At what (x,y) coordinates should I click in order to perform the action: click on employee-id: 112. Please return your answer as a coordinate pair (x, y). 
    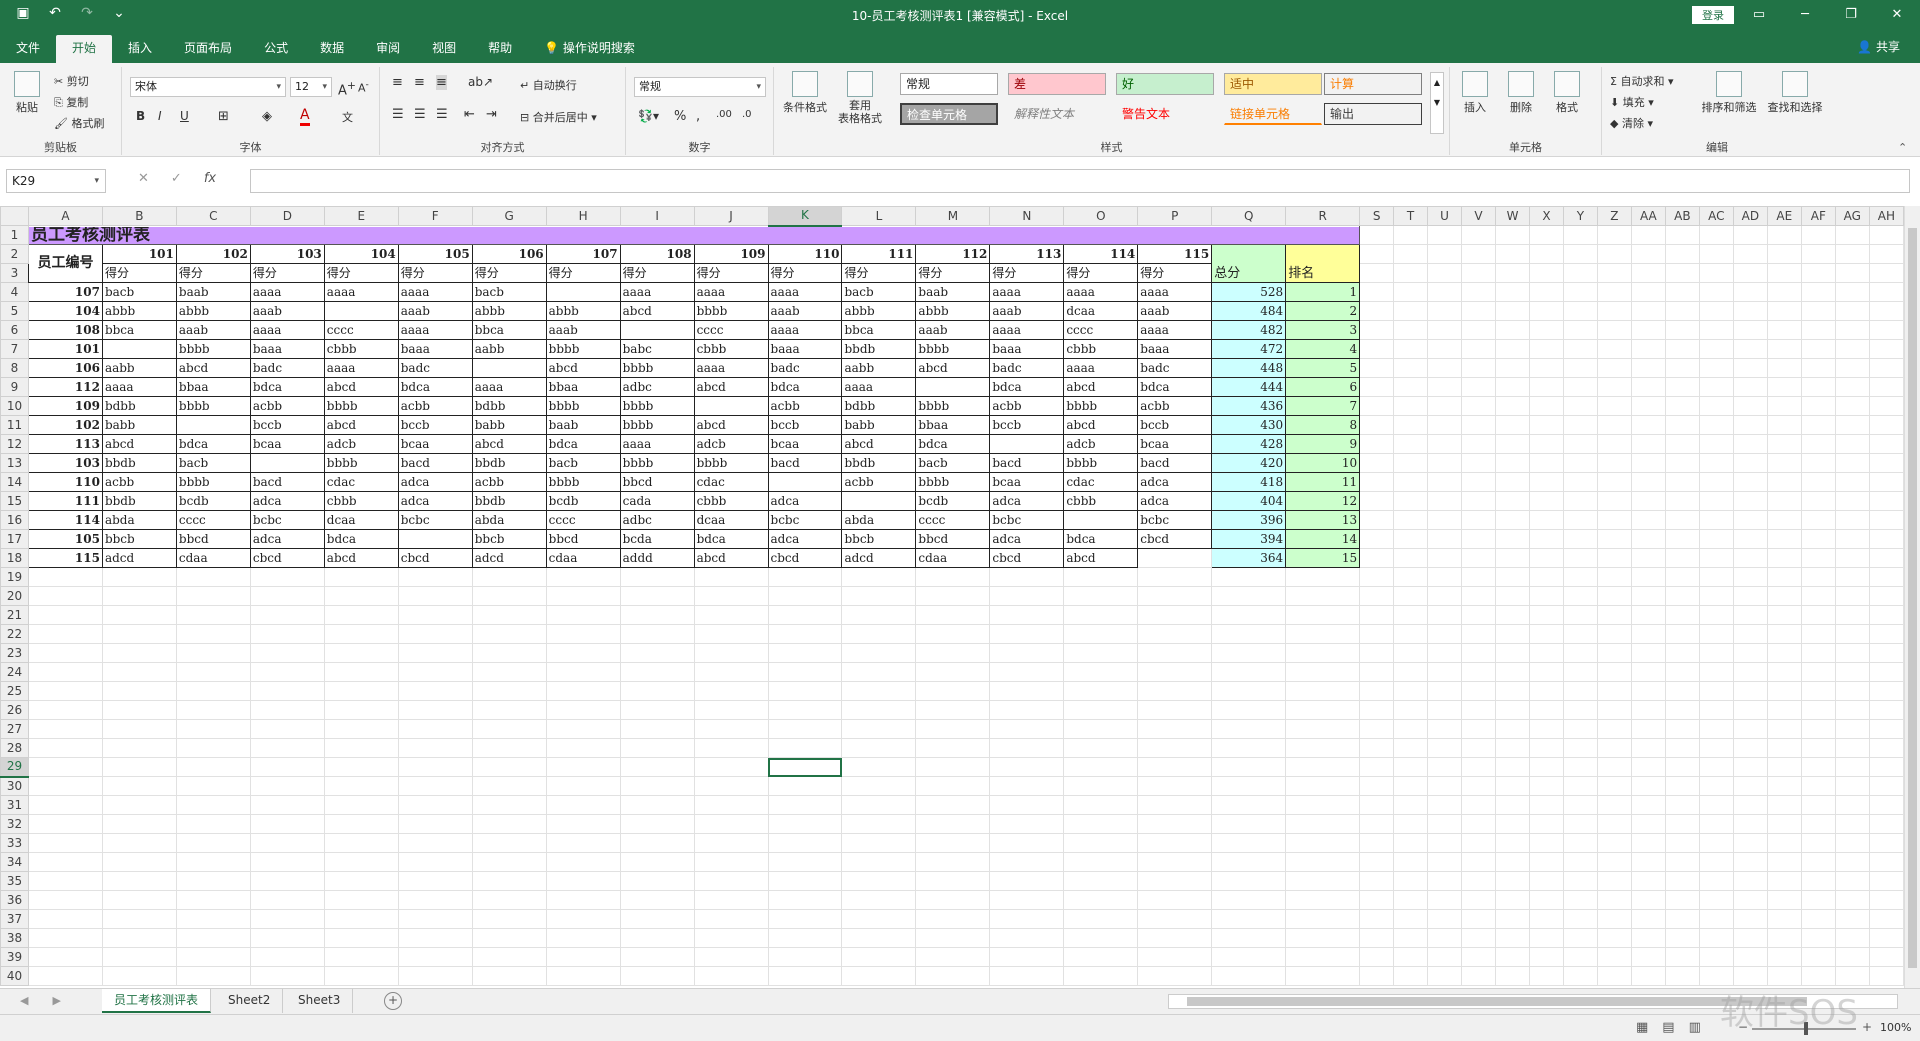
    Looking at the image, I should click on (65, 387).